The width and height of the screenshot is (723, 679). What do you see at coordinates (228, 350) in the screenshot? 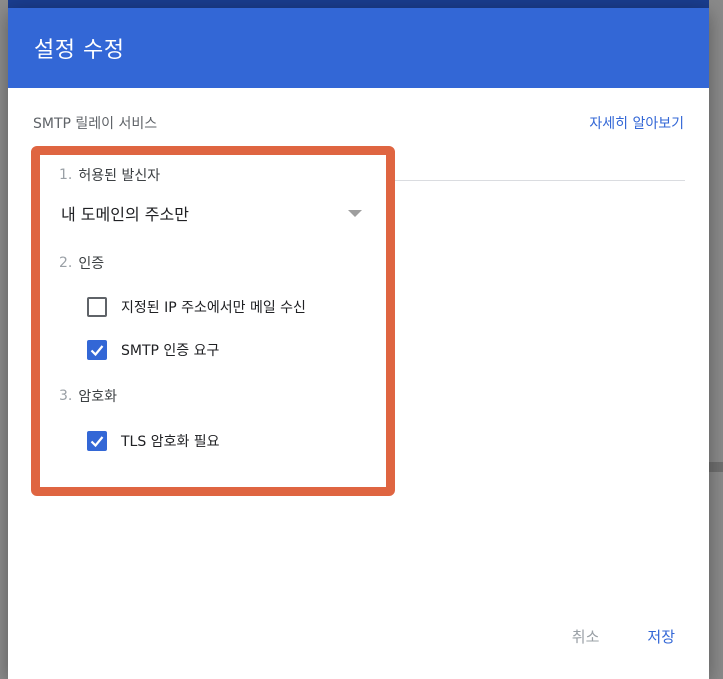
I see `smtp-auth-checkbox-row: SMTP 인증 요구` at bounding box center [228, 350].